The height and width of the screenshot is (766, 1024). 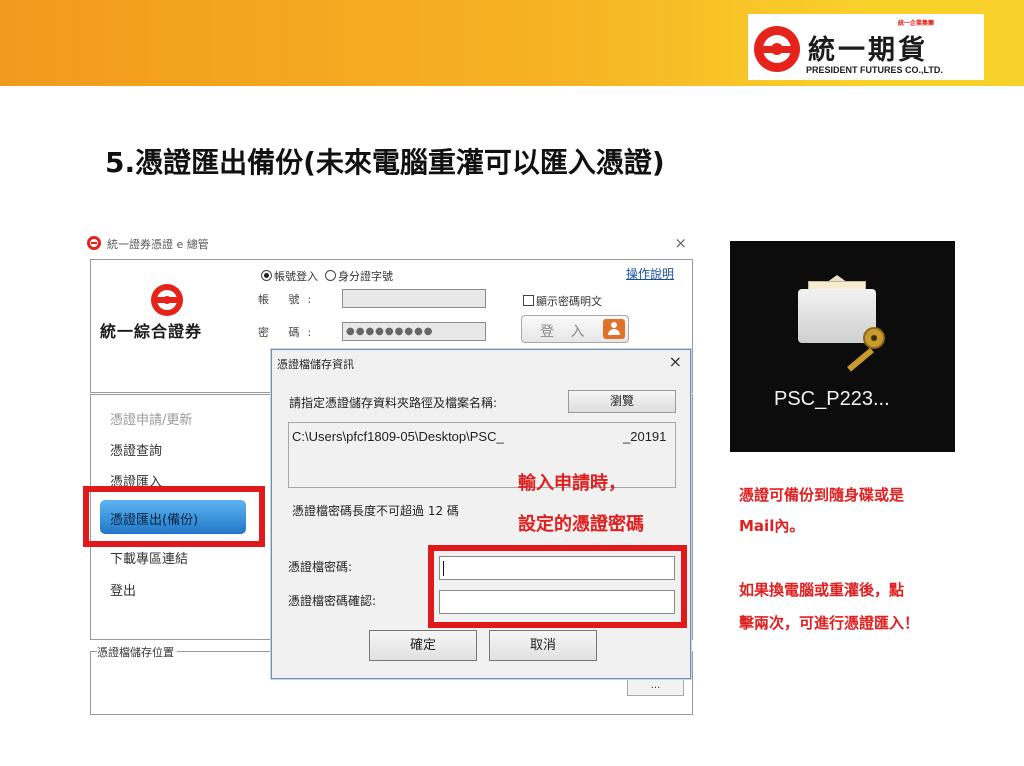 What do you see at coordinates (375, 511) in the screenshot?
I see `password-length-note: 憑證檔密碼長度不可超過 12 碼` at bounding box center [375, 511].